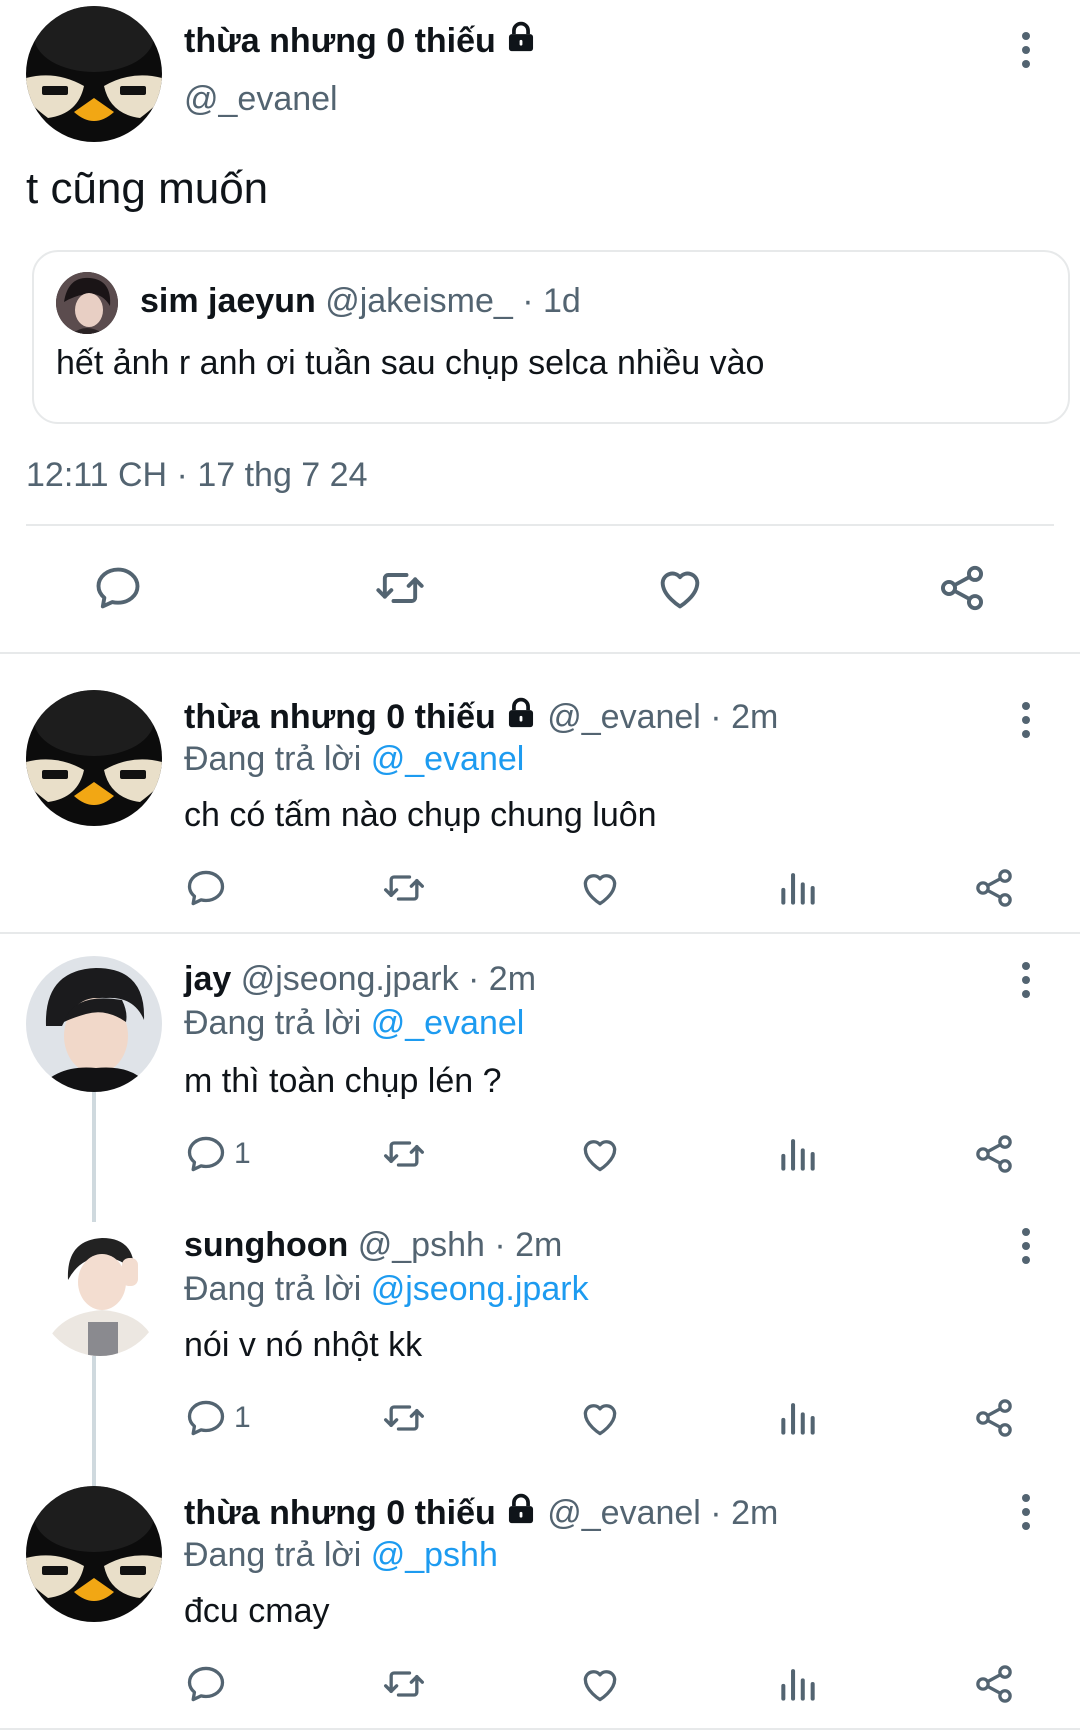  I want to click on reply-text: nói v nó nhột kk, so click(303, 1345).